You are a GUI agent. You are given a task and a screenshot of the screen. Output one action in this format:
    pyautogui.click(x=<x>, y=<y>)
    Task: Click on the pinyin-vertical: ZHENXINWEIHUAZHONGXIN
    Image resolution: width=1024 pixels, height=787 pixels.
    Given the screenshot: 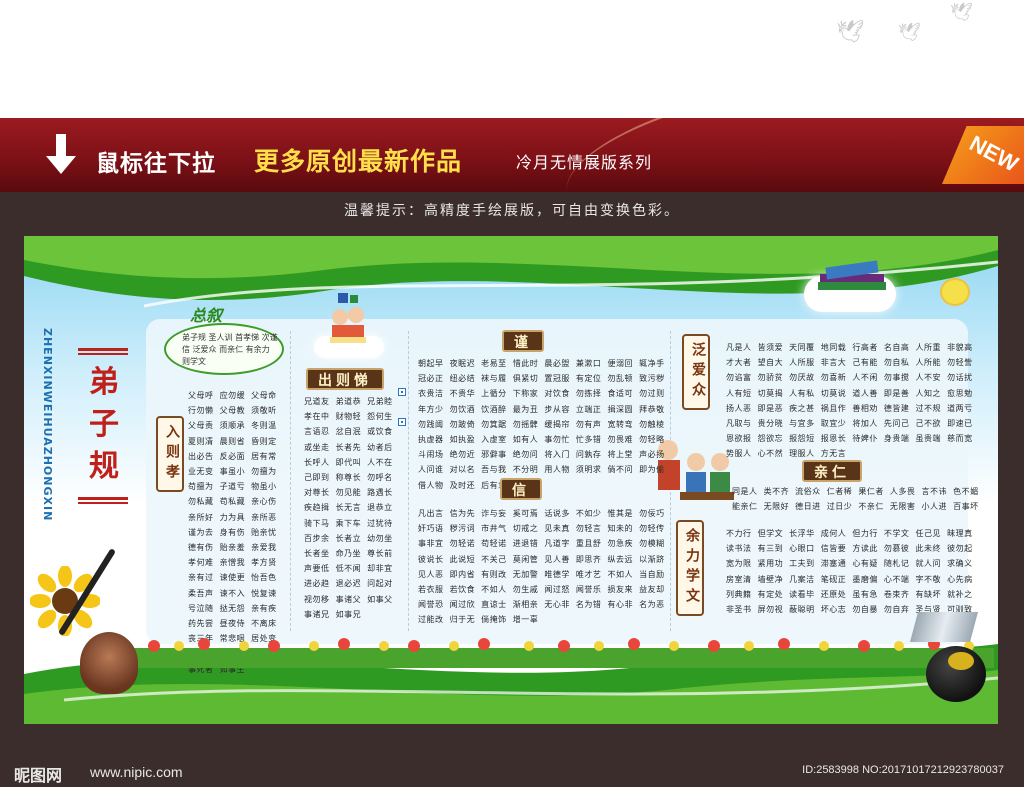 What is the action you would take?
    pyautogui.click(x=47, y=425)
    